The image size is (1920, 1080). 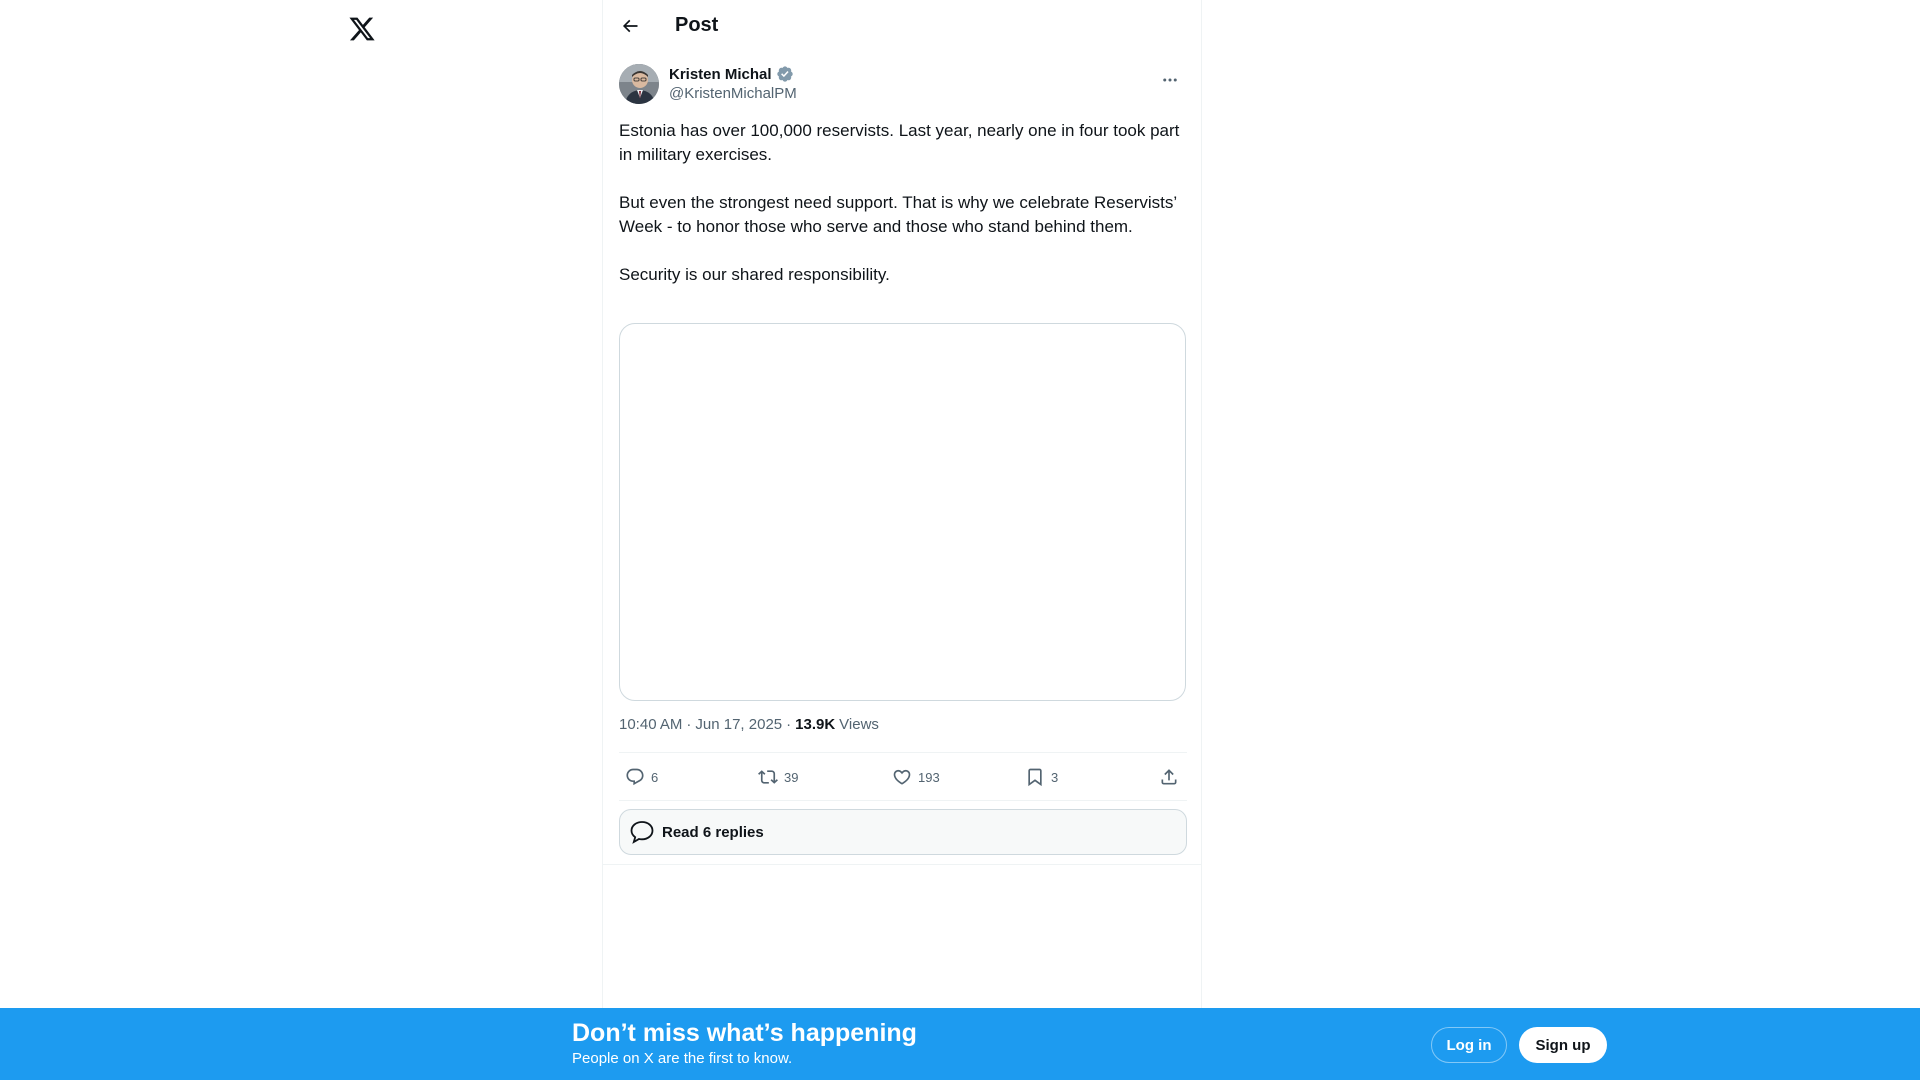 I want to click on avatar, so click(x=639, y=84).